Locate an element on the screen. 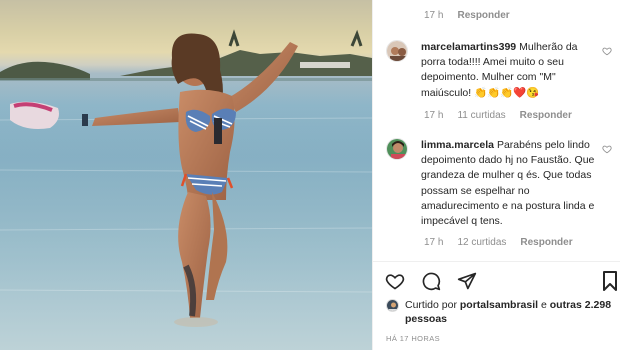  comment-meta: 17 h 12 curtidas Responder is located at coordinates (498, 242).